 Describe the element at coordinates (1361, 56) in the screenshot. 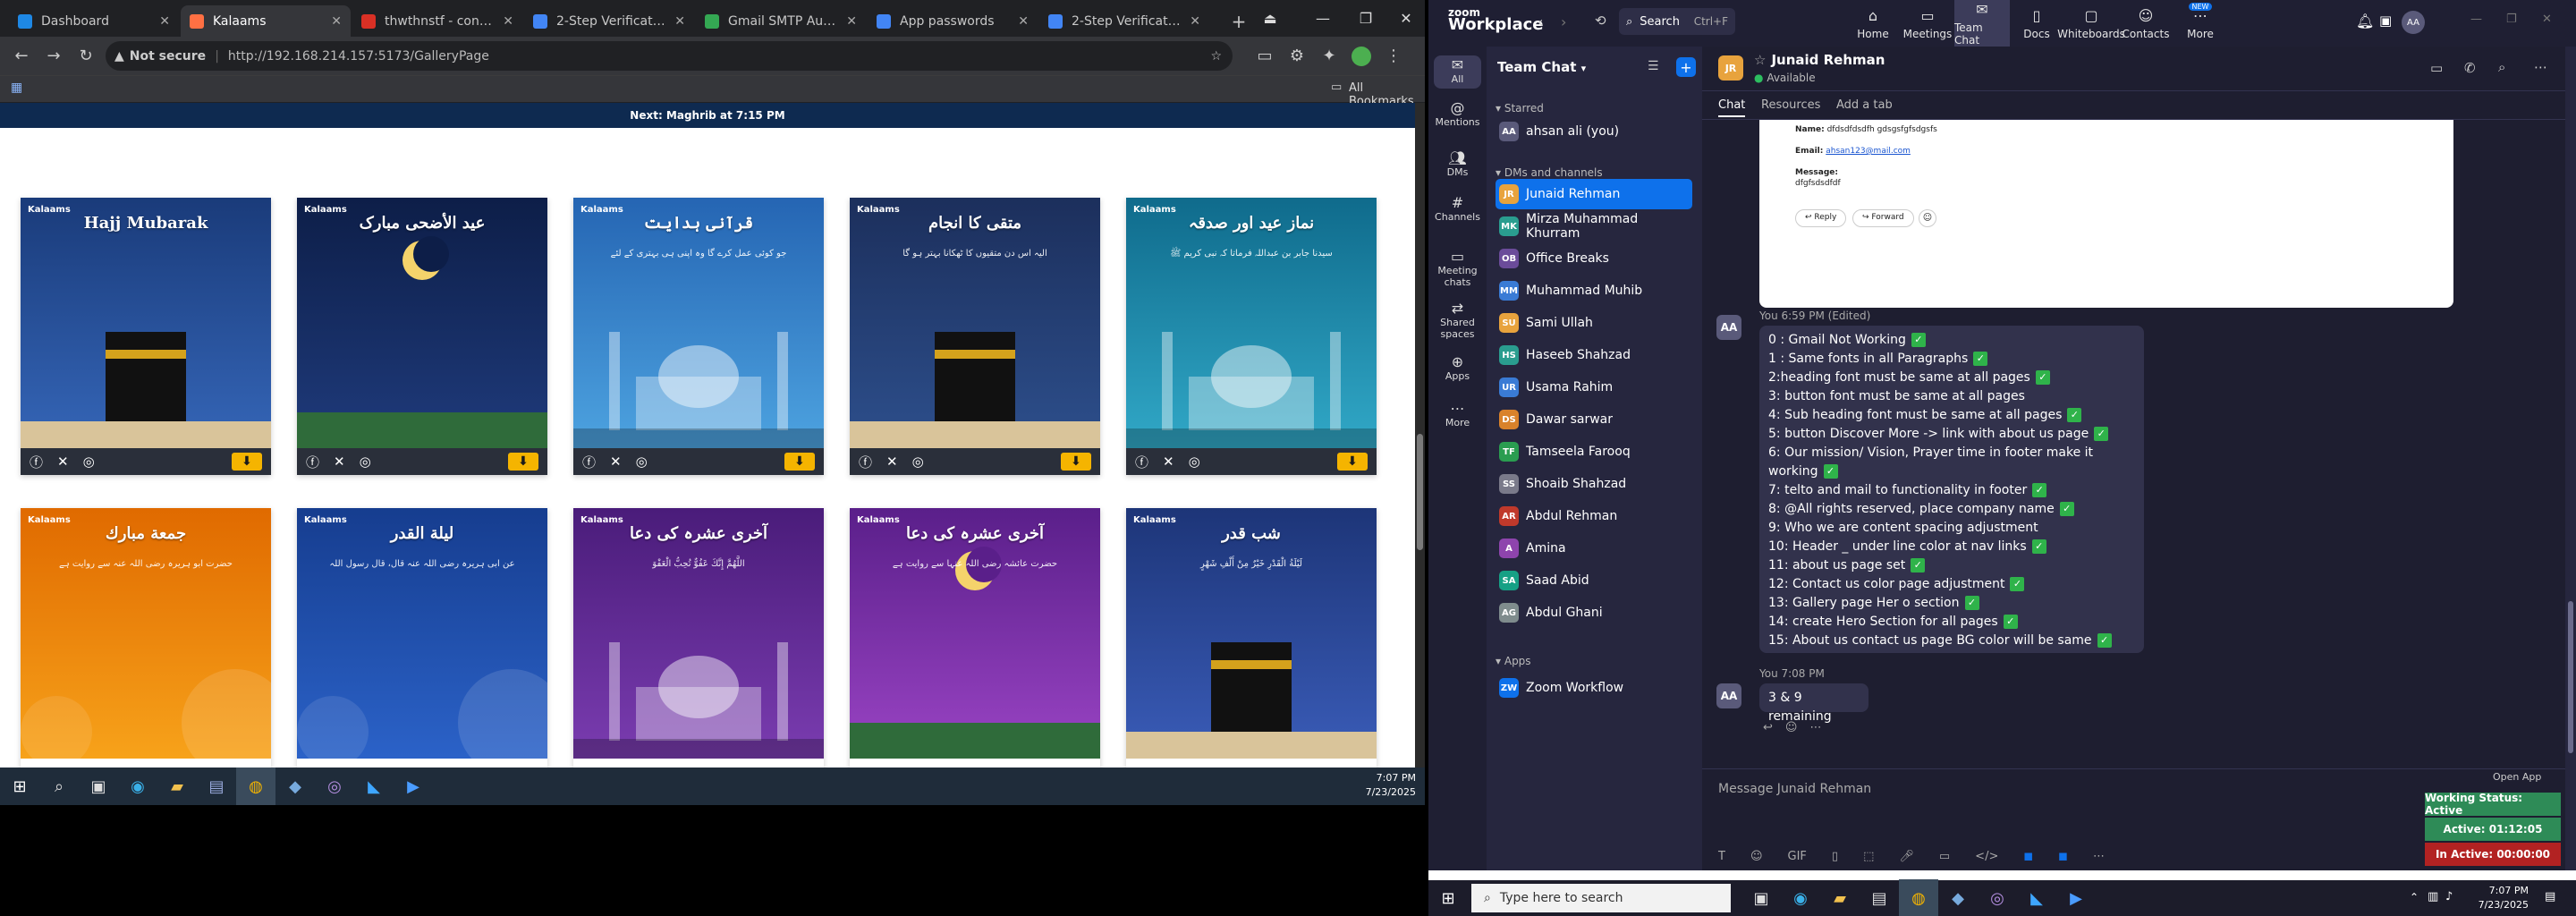

I see `profile-avatar-icon` at that location.